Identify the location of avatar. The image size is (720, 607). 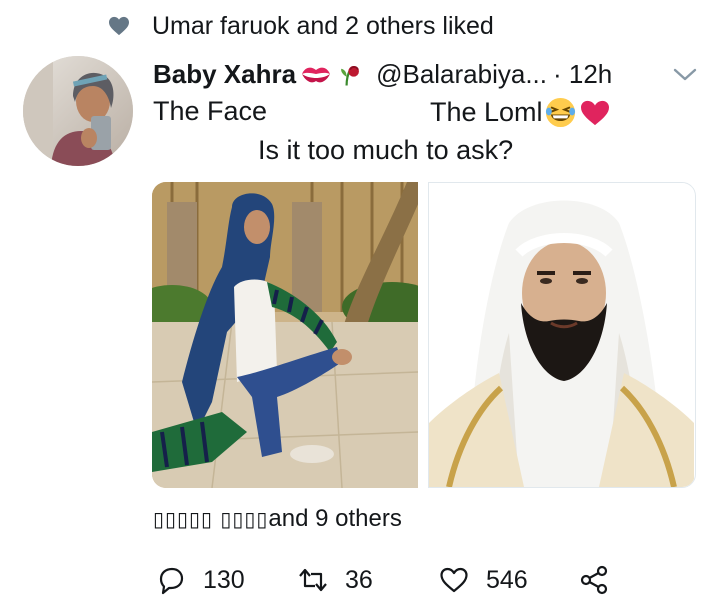
(78, 111).